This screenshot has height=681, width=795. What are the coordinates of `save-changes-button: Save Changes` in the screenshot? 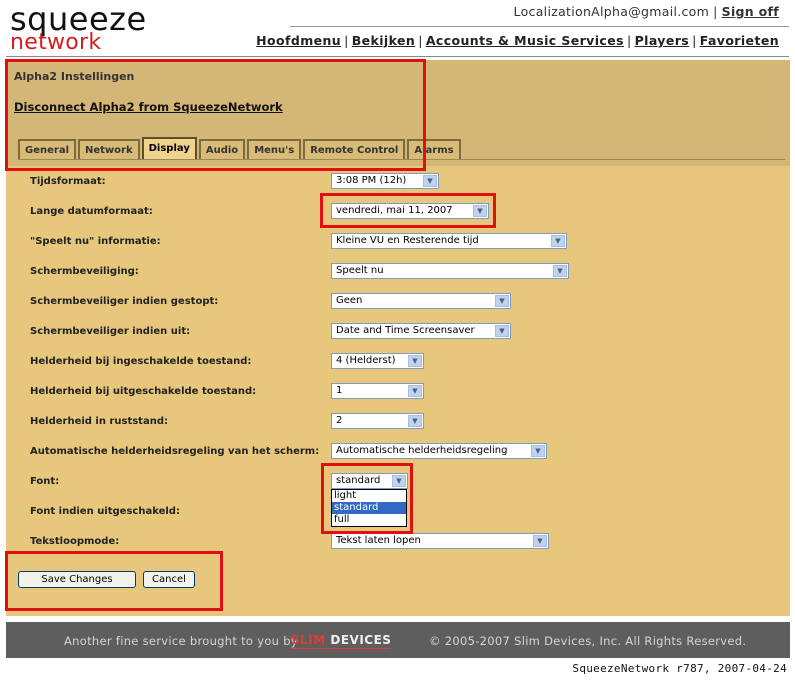 It's located at (77, 579).